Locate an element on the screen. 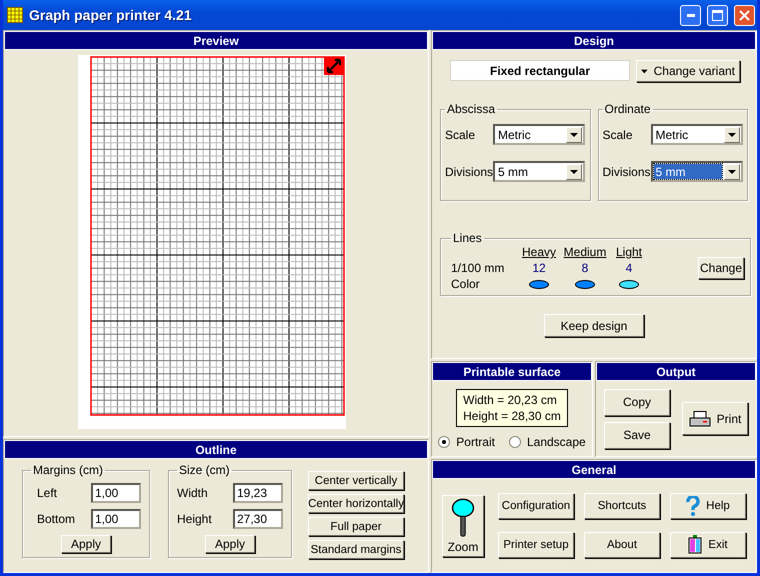 The height and width of the screenshot is (576, 760). line-width: 8 is located at coordinates (585, 268).